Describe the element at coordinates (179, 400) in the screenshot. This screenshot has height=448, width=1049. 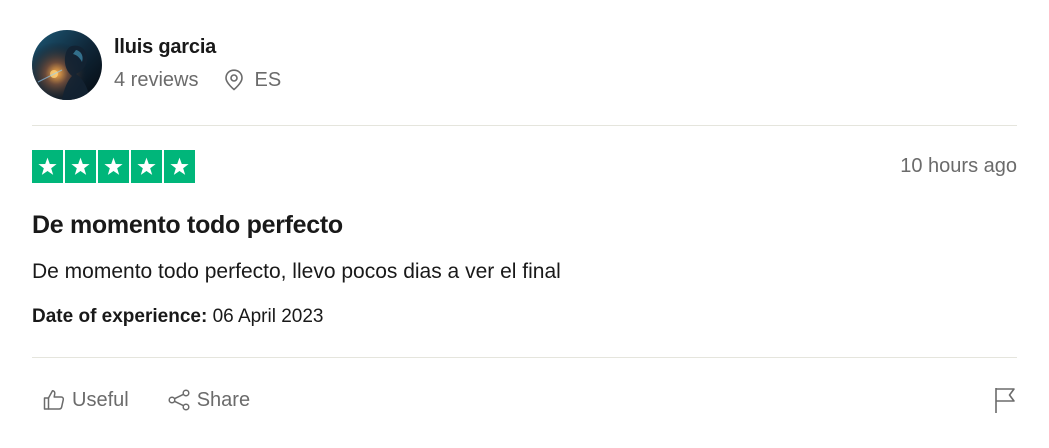
I see `share-icon` at that location.